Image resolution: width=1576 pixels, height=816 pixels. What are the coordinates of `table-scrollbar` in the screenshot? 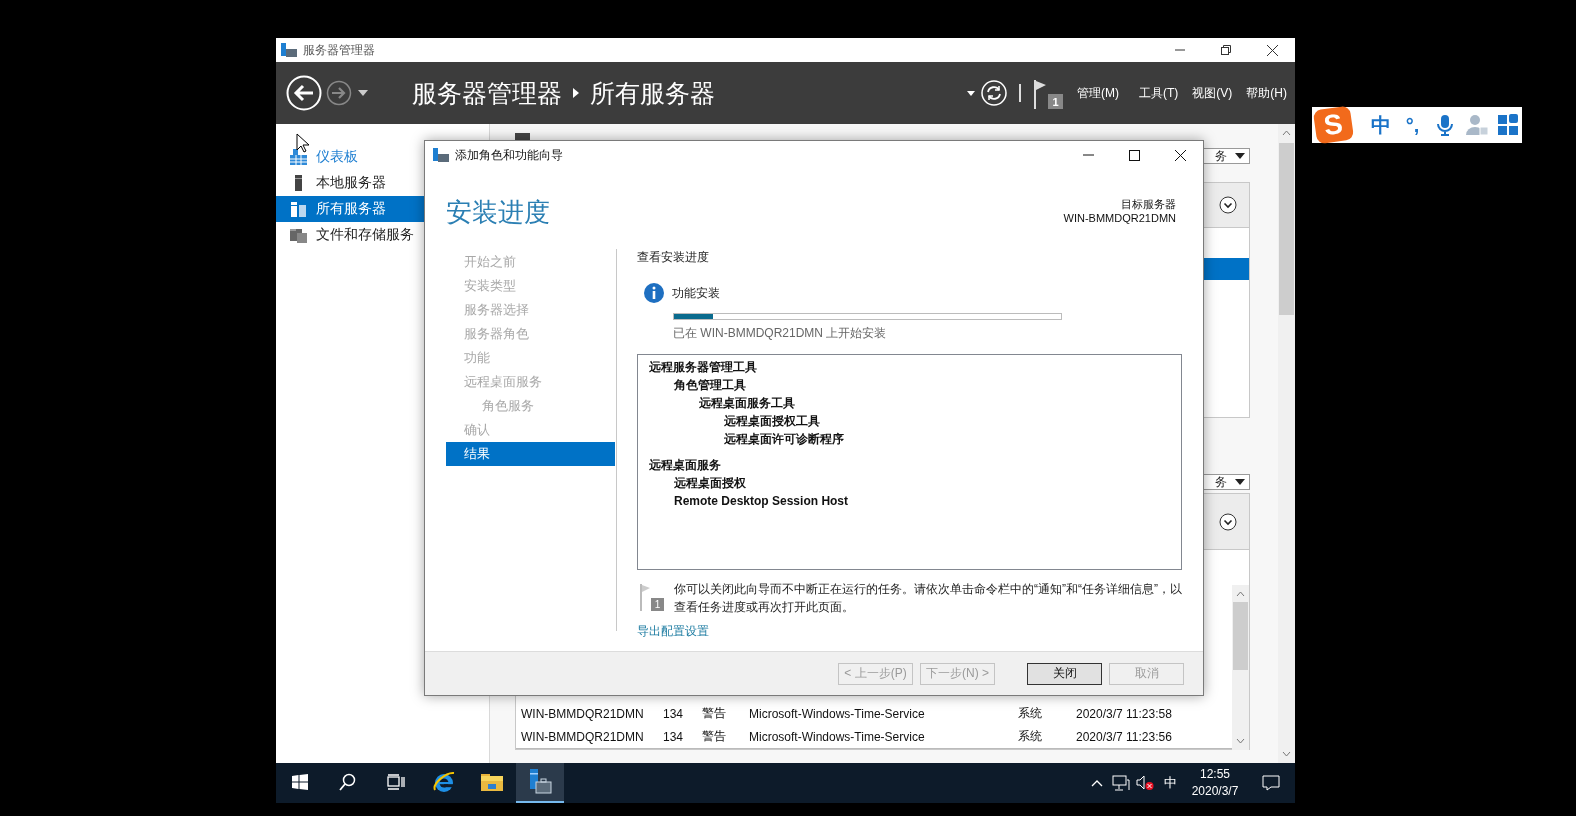 It's located at (1240, 667).